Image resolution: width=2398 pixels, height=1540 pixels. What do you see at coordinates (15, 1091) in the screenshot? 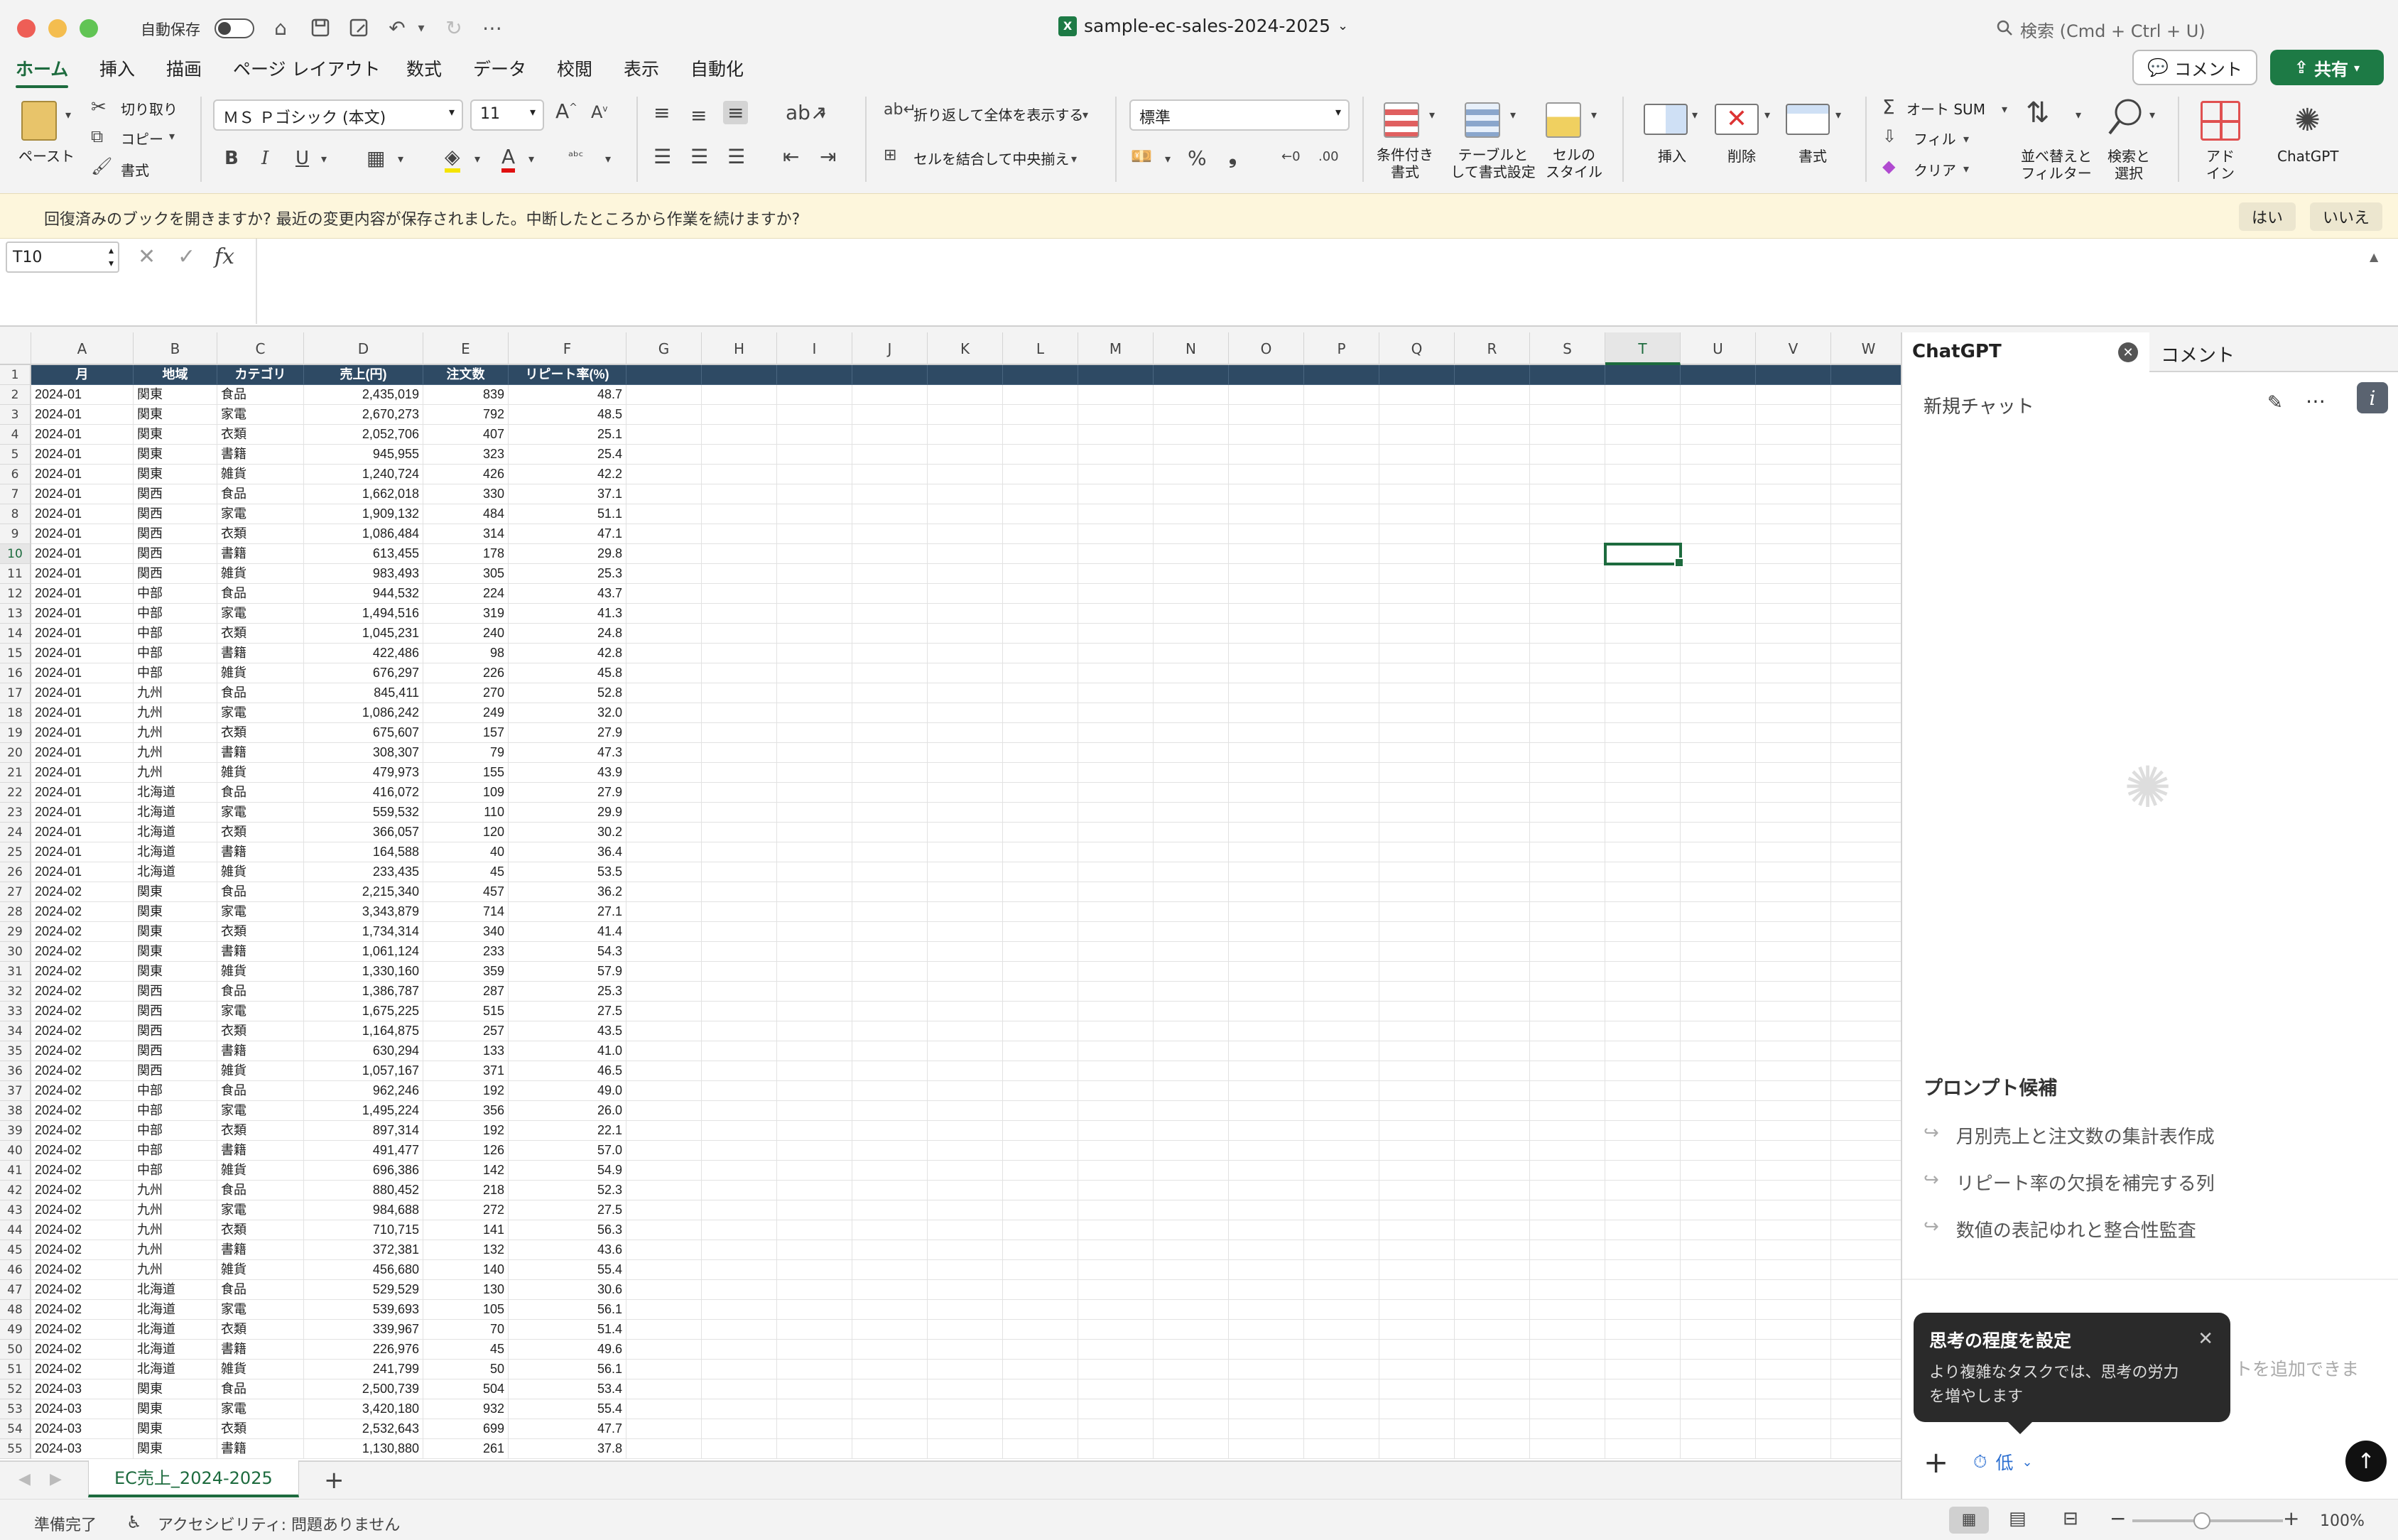
I see `row-header: 37` at bounding box center [15, 1091].